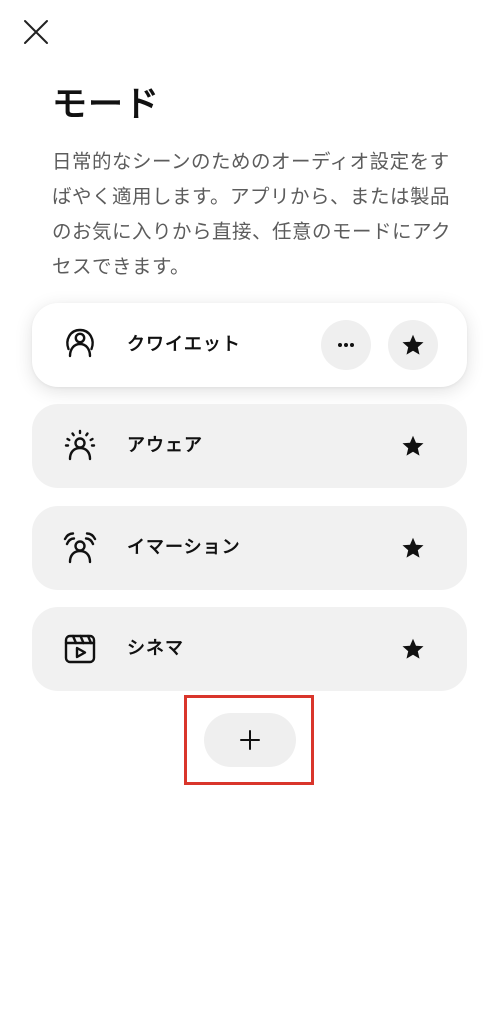  Describe the element at coordinates (184, 547) in the screenshot. I see `mode-label: イマーション` at that location.